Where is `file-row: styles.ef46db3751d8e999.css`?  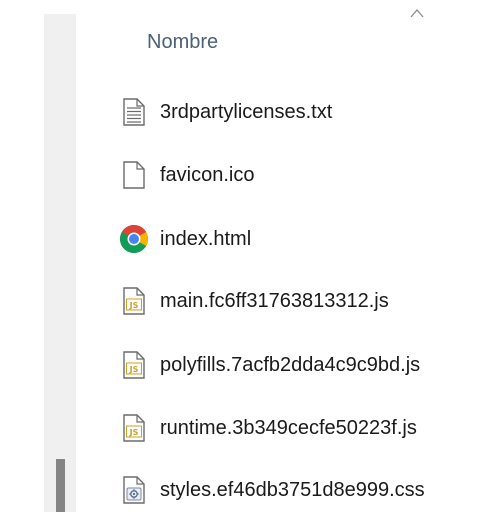
file-row: styles.ef46db3751d8e999.css is located at coordinates (297, 490).